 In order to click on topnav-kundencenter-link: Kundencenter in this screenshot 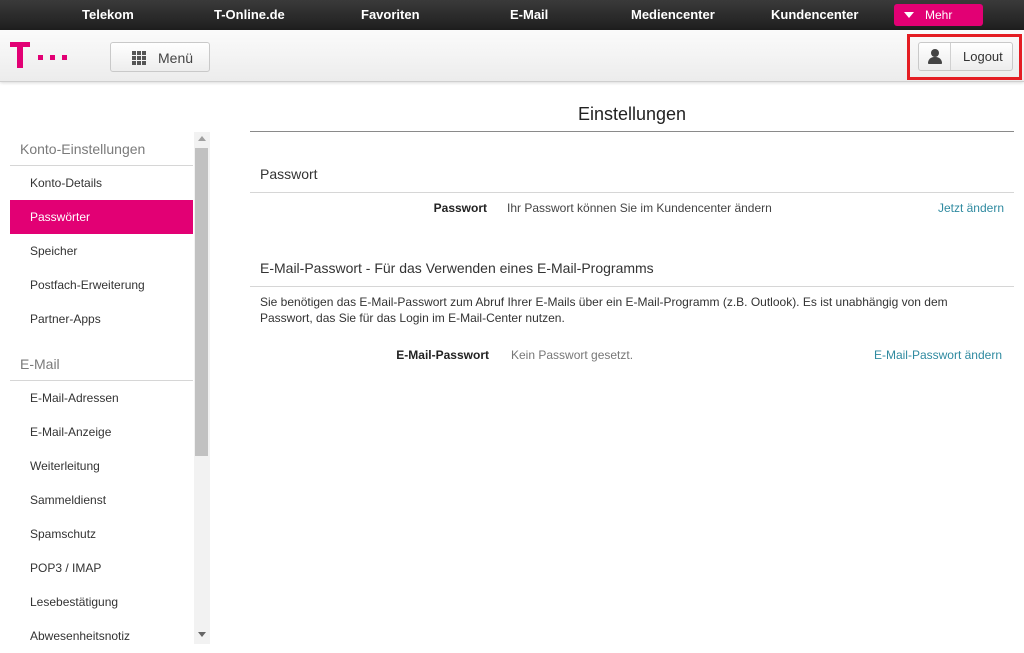, I will do `click(814, 15)`.